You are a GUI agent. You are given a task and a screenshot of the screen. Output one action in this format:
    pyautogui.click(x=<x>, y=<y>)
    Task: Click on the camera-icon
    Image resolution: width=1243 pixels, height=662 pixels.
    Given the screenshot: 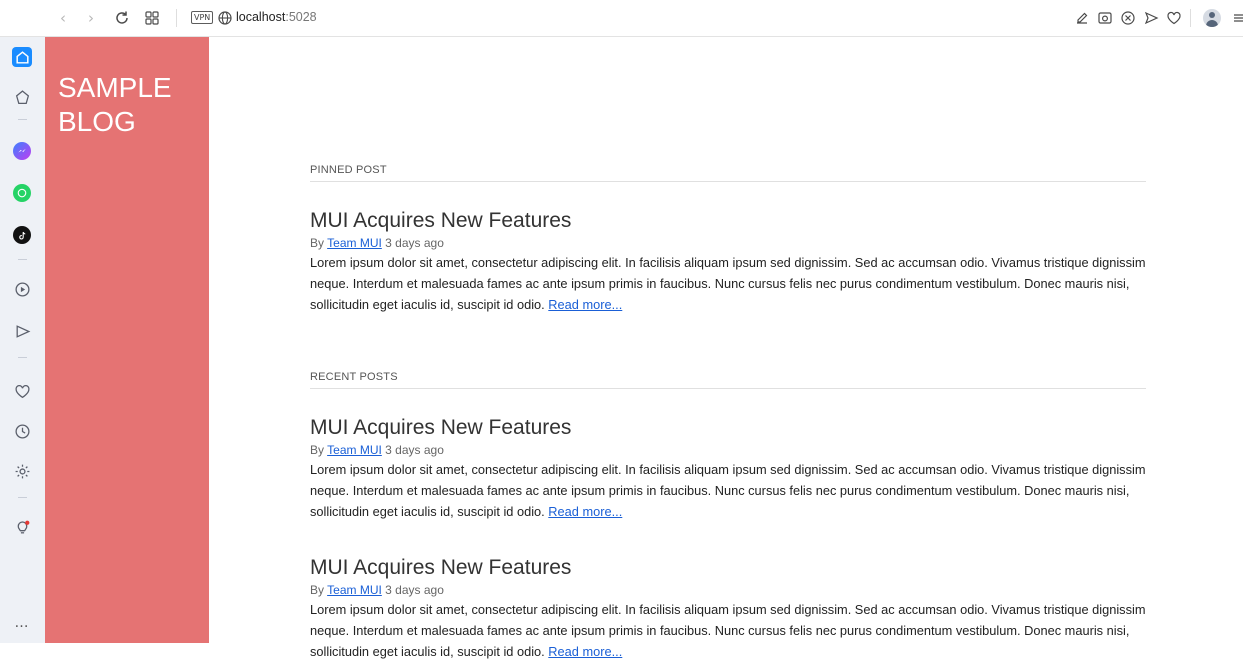 What is the action you would take?
    pyautogui.click(x=1105, y=18)
    